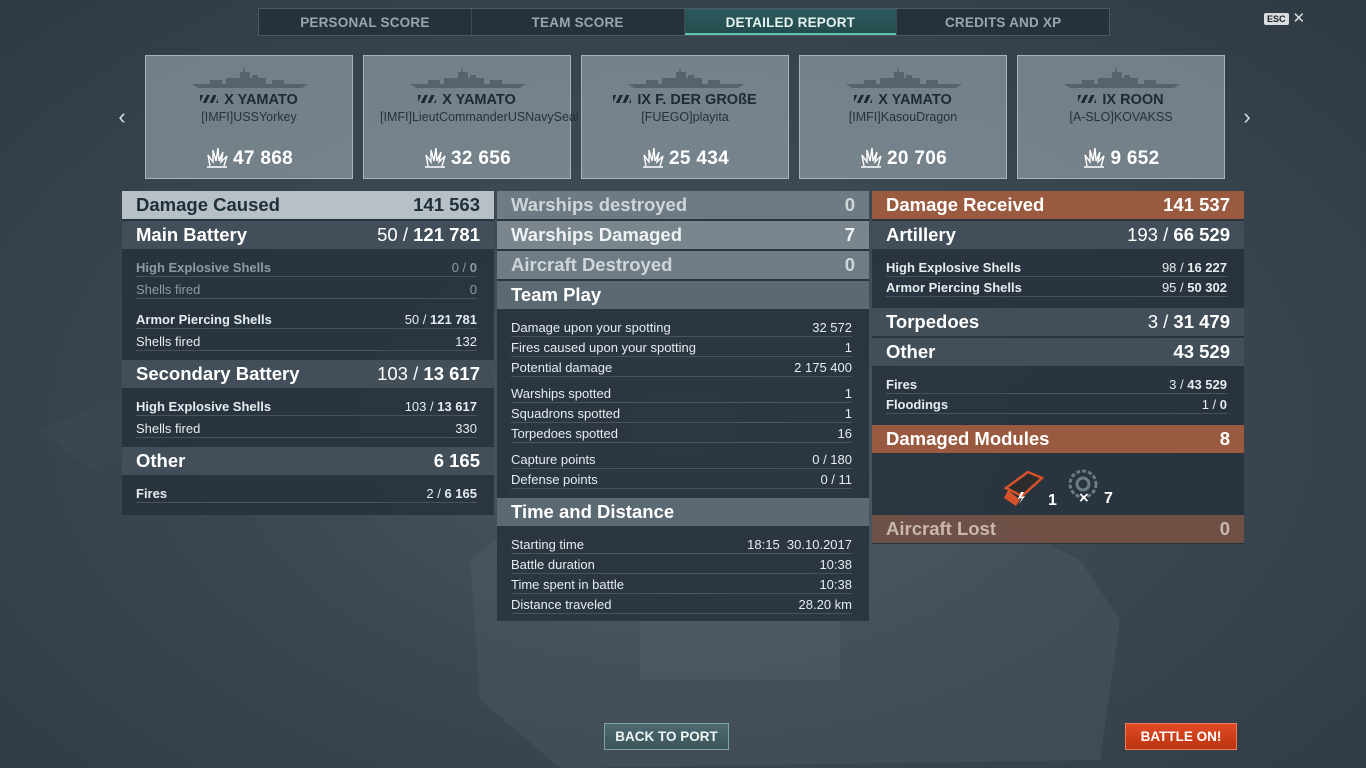  I want to click on received-floodings-hits: 1 /, so click(1210, 404).